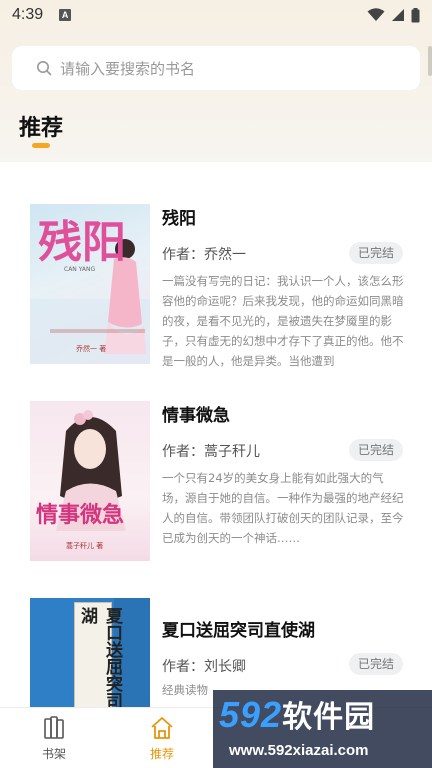 This screenshot has height=768, width=432. Describe the element at coordinates (41, 145) in the screenshot. I see `section-underline` at that location.